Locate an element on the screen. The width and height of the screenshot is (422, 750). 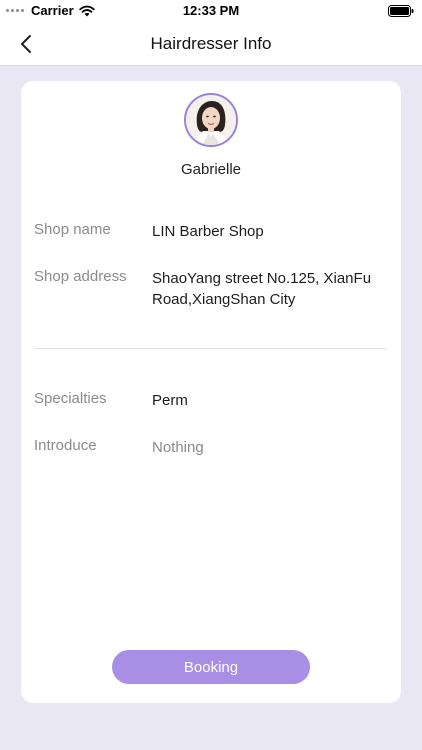
shop-address-label: Shop address is located at coordinates (80, 276).